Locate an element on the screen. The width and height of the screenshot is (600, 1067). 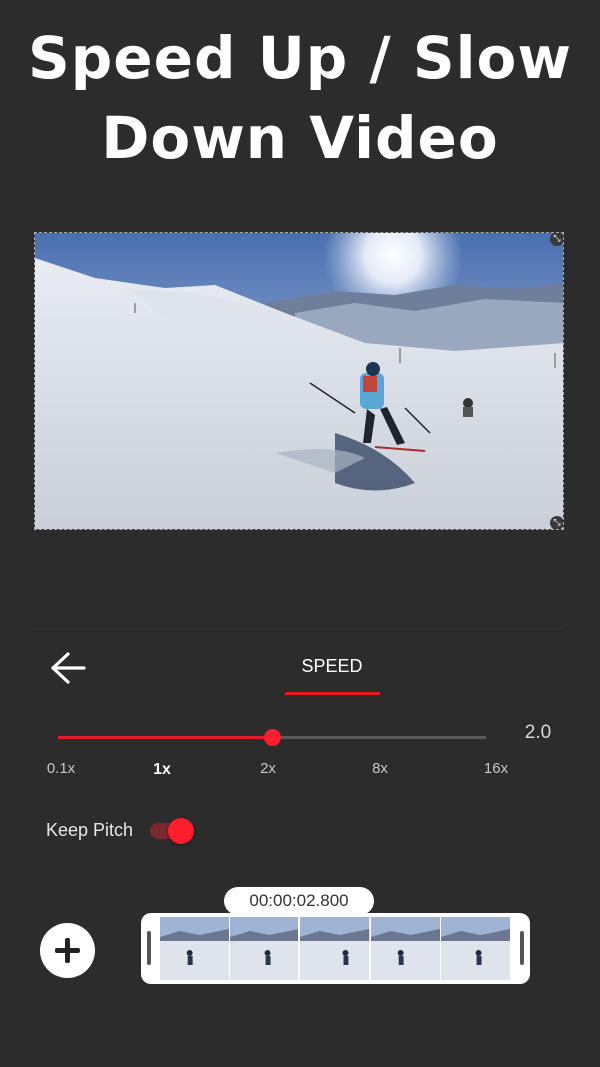
speed-slider-thumb is located at coordinates (272, 737).